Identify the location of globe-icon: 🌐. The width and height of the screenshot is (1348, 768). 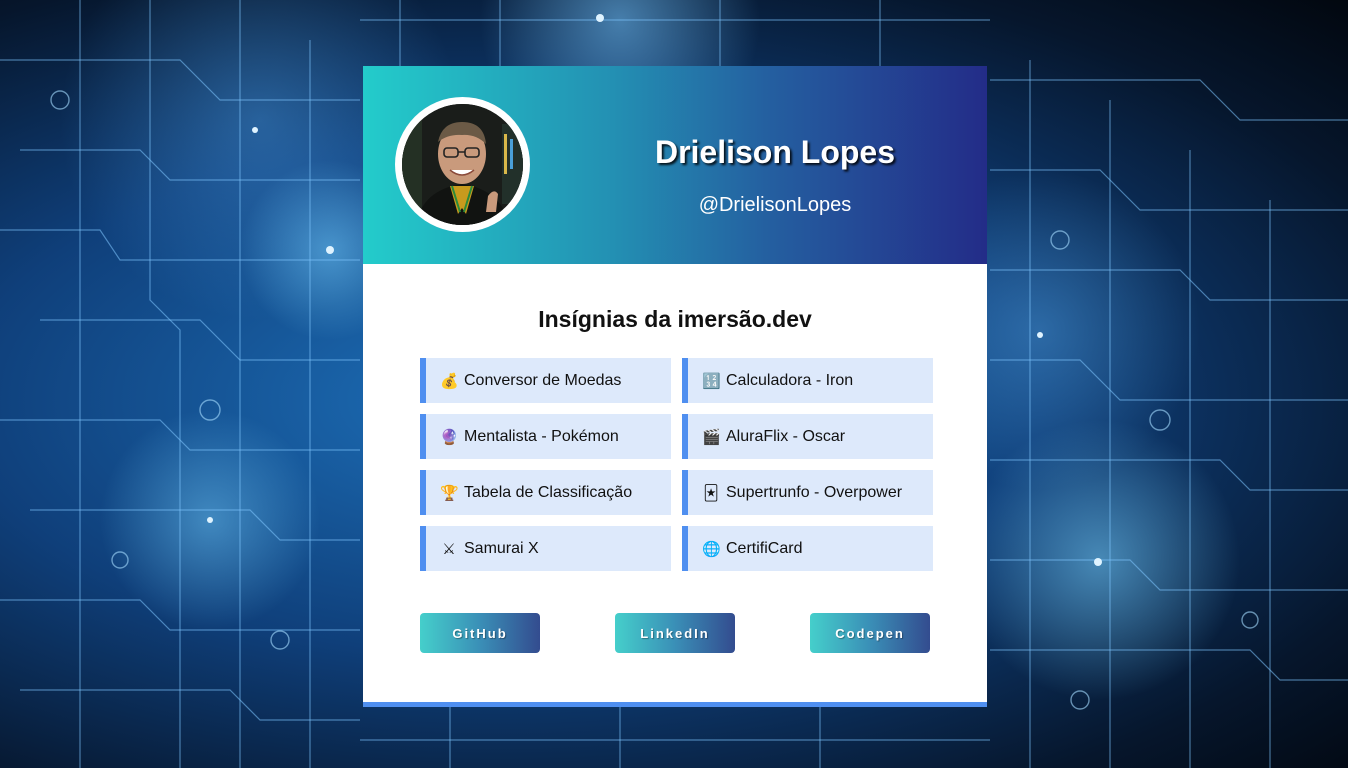
(711, 548).